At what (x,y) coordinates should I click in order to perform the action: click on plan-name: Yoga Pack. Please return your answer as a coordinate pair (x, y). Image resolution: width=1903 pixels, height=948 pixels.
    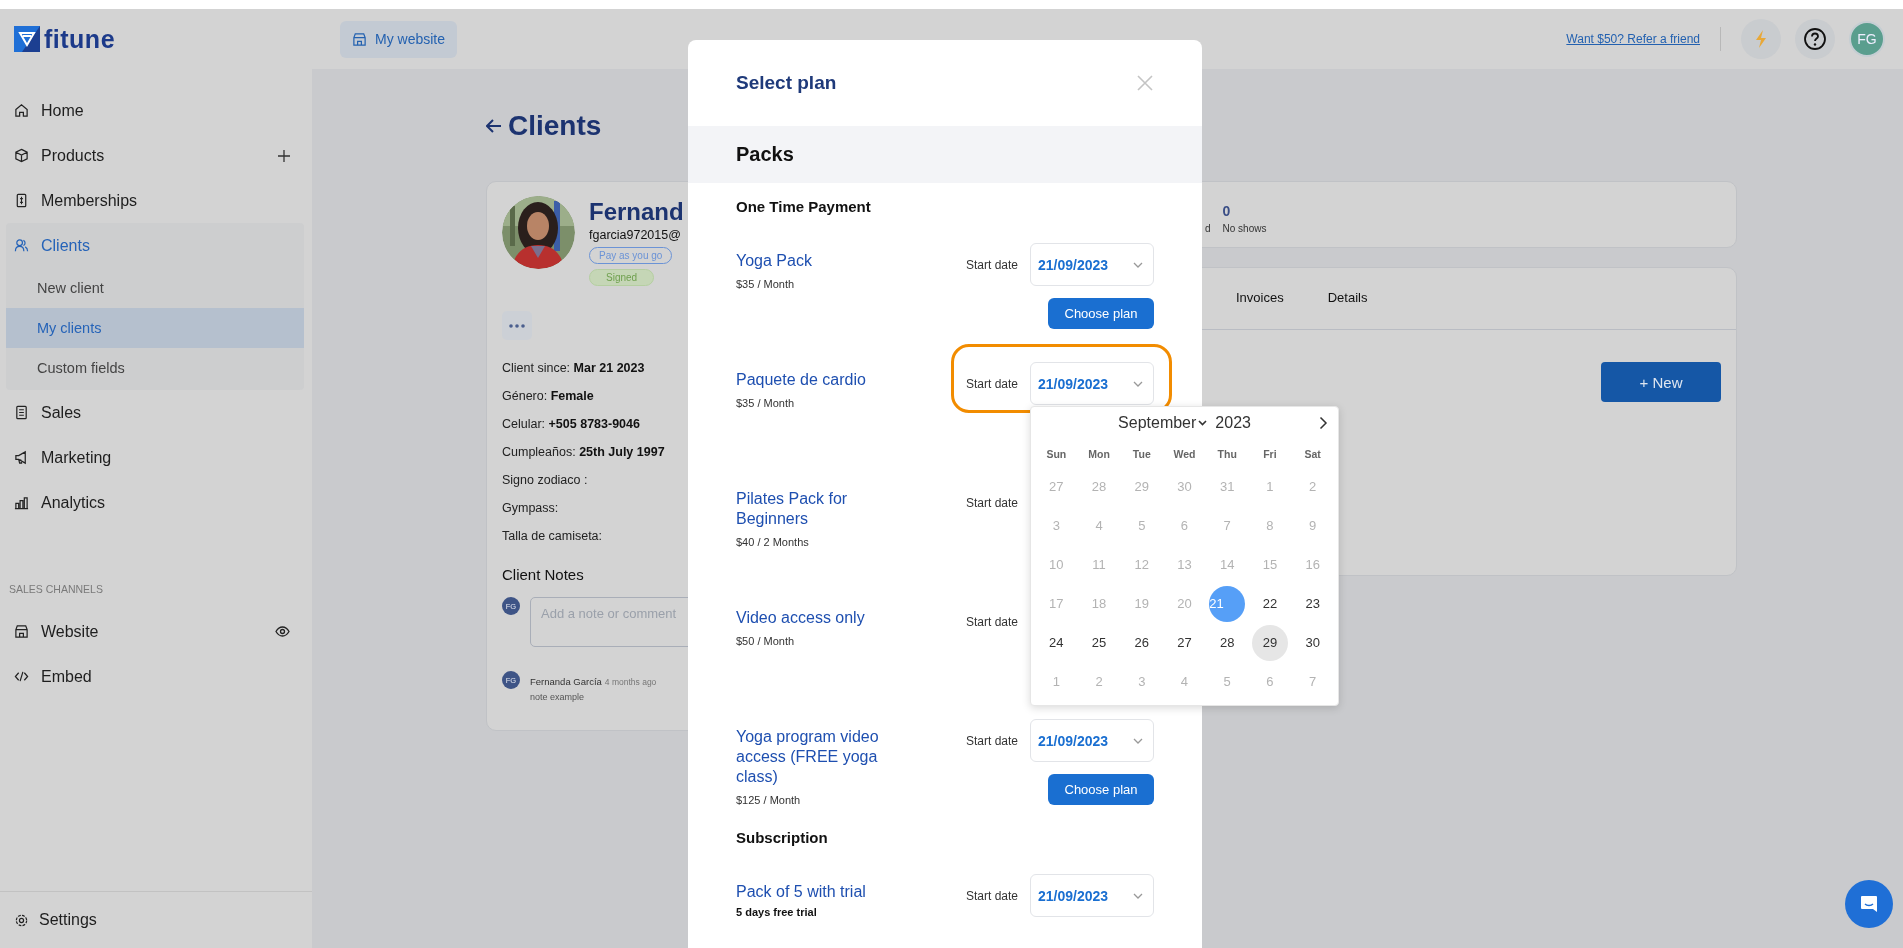
    Looking at the image, I should click on (826, 261).